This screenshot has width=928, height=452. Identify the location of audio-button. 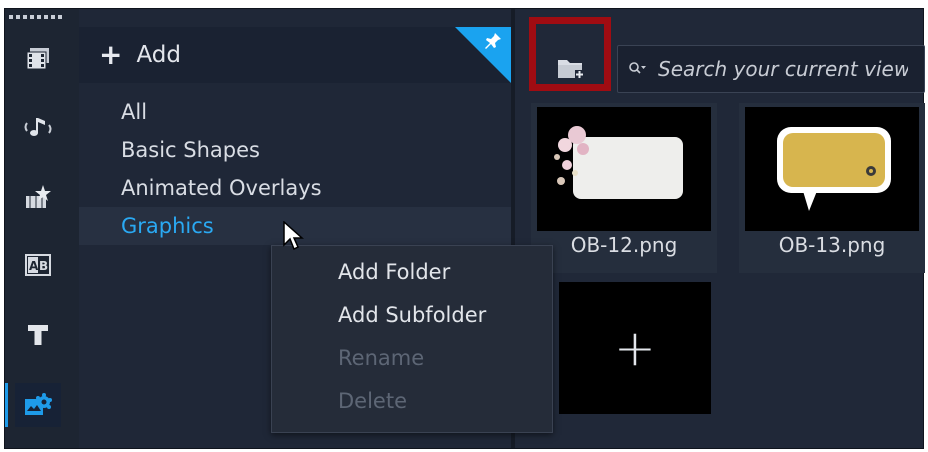
(38, 127).